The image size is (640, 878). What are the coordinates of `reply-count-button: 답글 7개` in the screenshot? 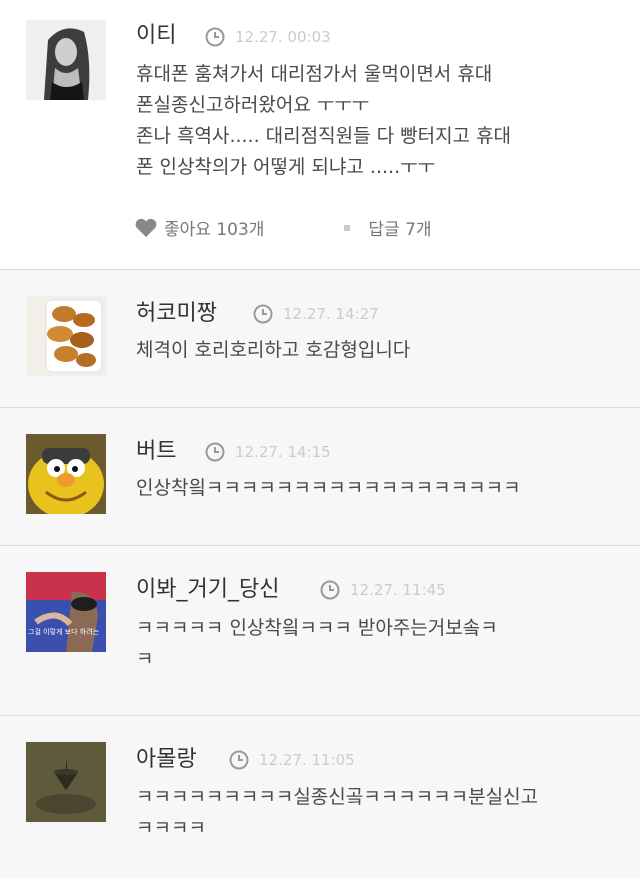 It's located at (388, 227).